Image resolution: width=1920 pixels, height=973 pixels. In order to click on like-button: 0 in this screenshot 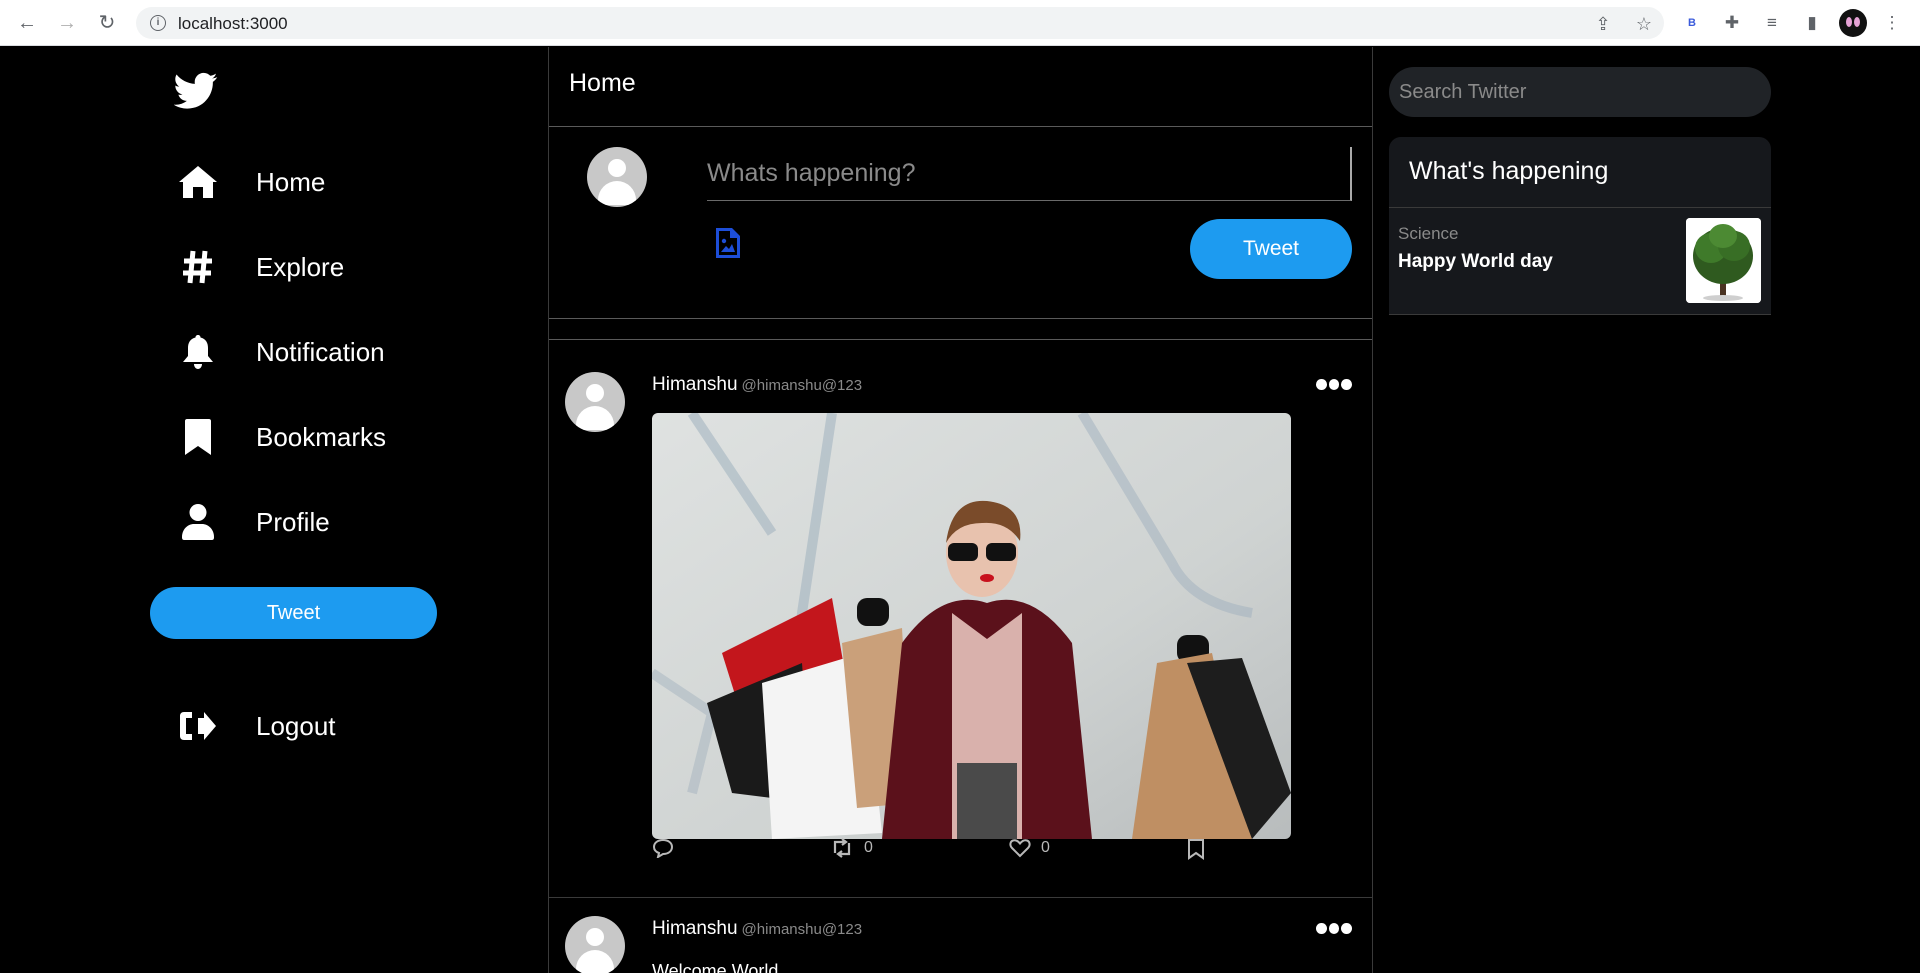, I will do `click(1029, 848)`.